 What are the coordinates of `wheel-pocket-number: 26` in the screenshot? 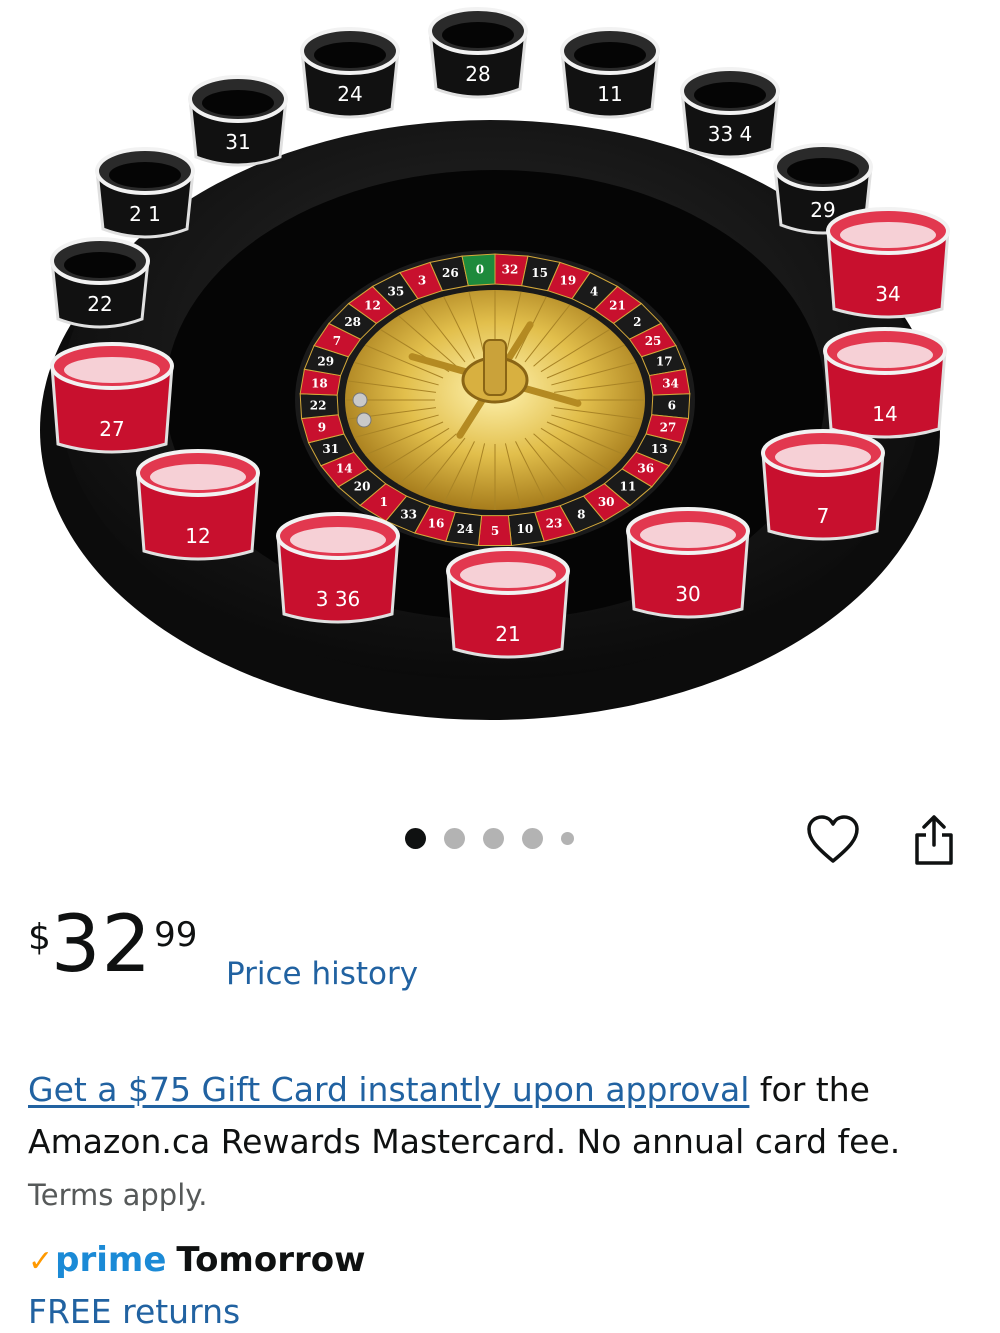 It's located at (450, 273).